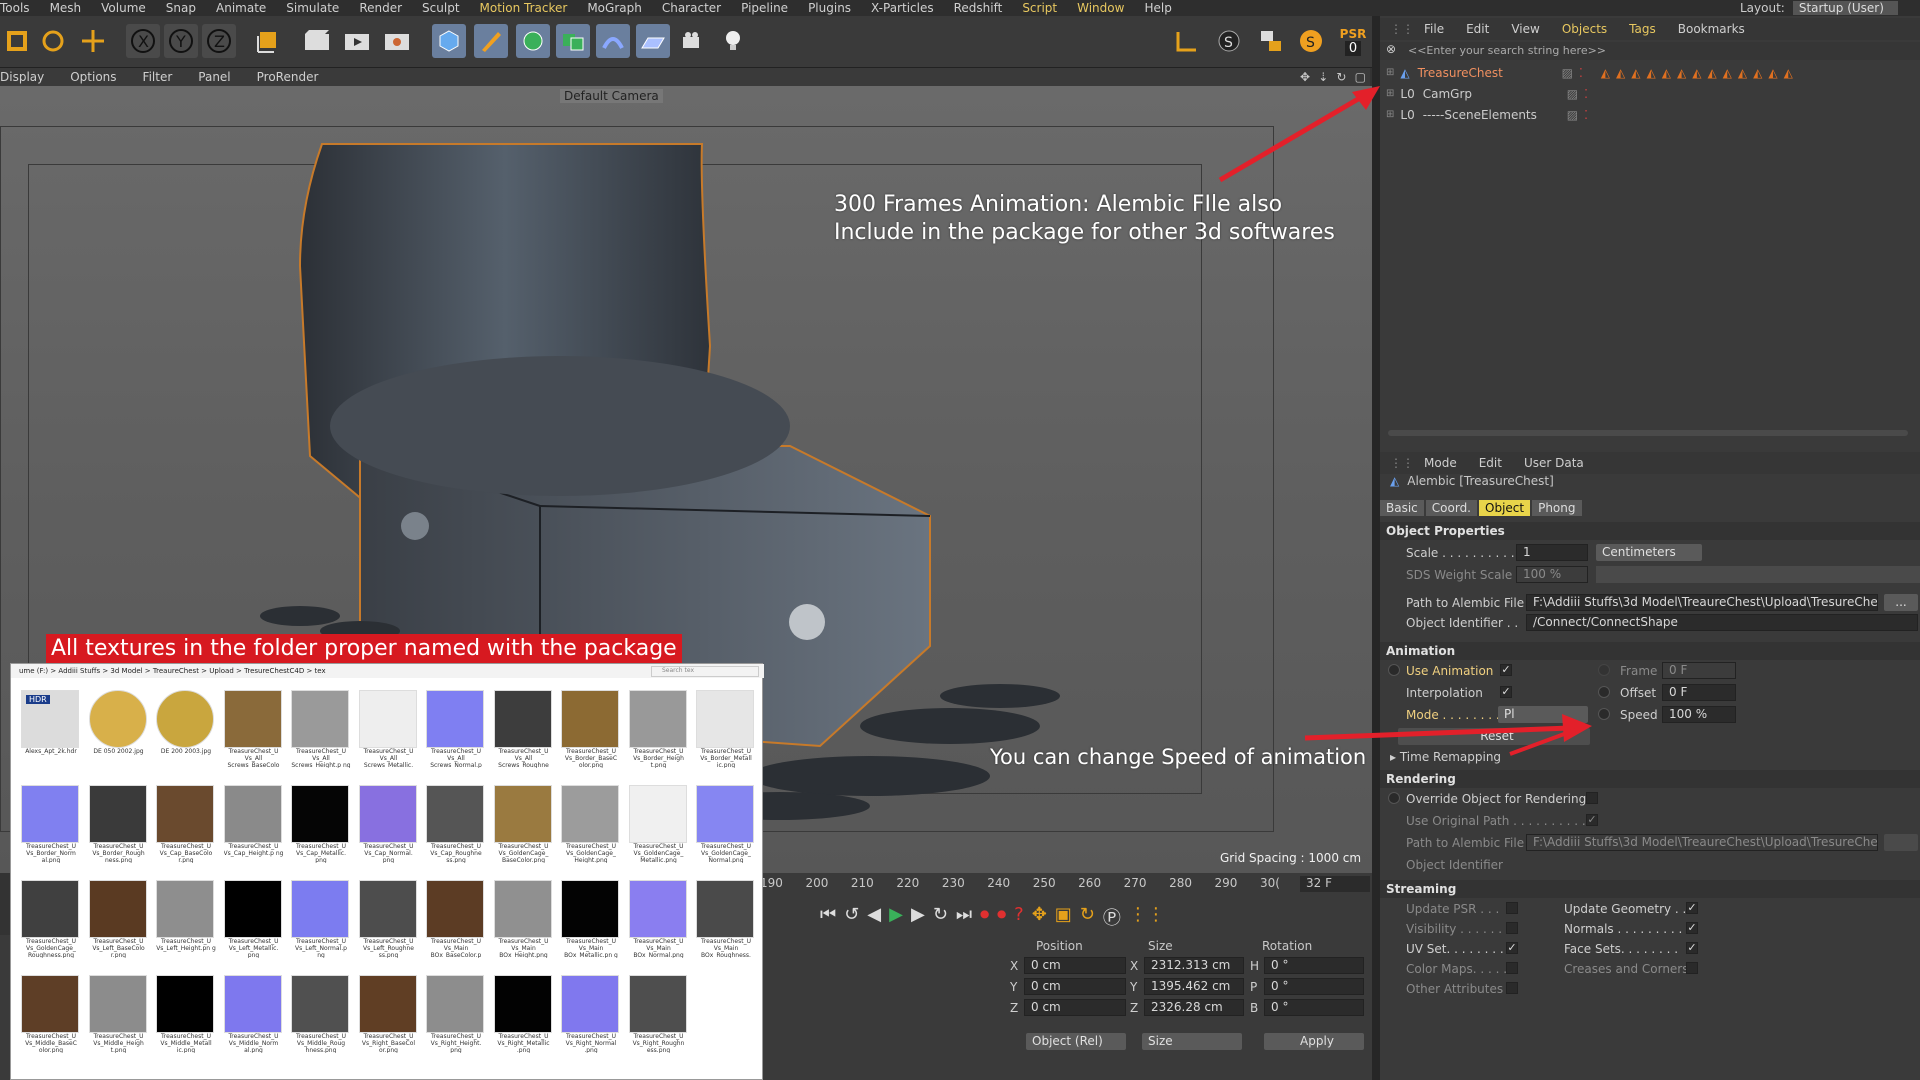 This screenshot has width=1920, height=1080. Describe the element at coordinates (1390, 114) in the screenshot. I see `expand-icon: ⊞` at that location.